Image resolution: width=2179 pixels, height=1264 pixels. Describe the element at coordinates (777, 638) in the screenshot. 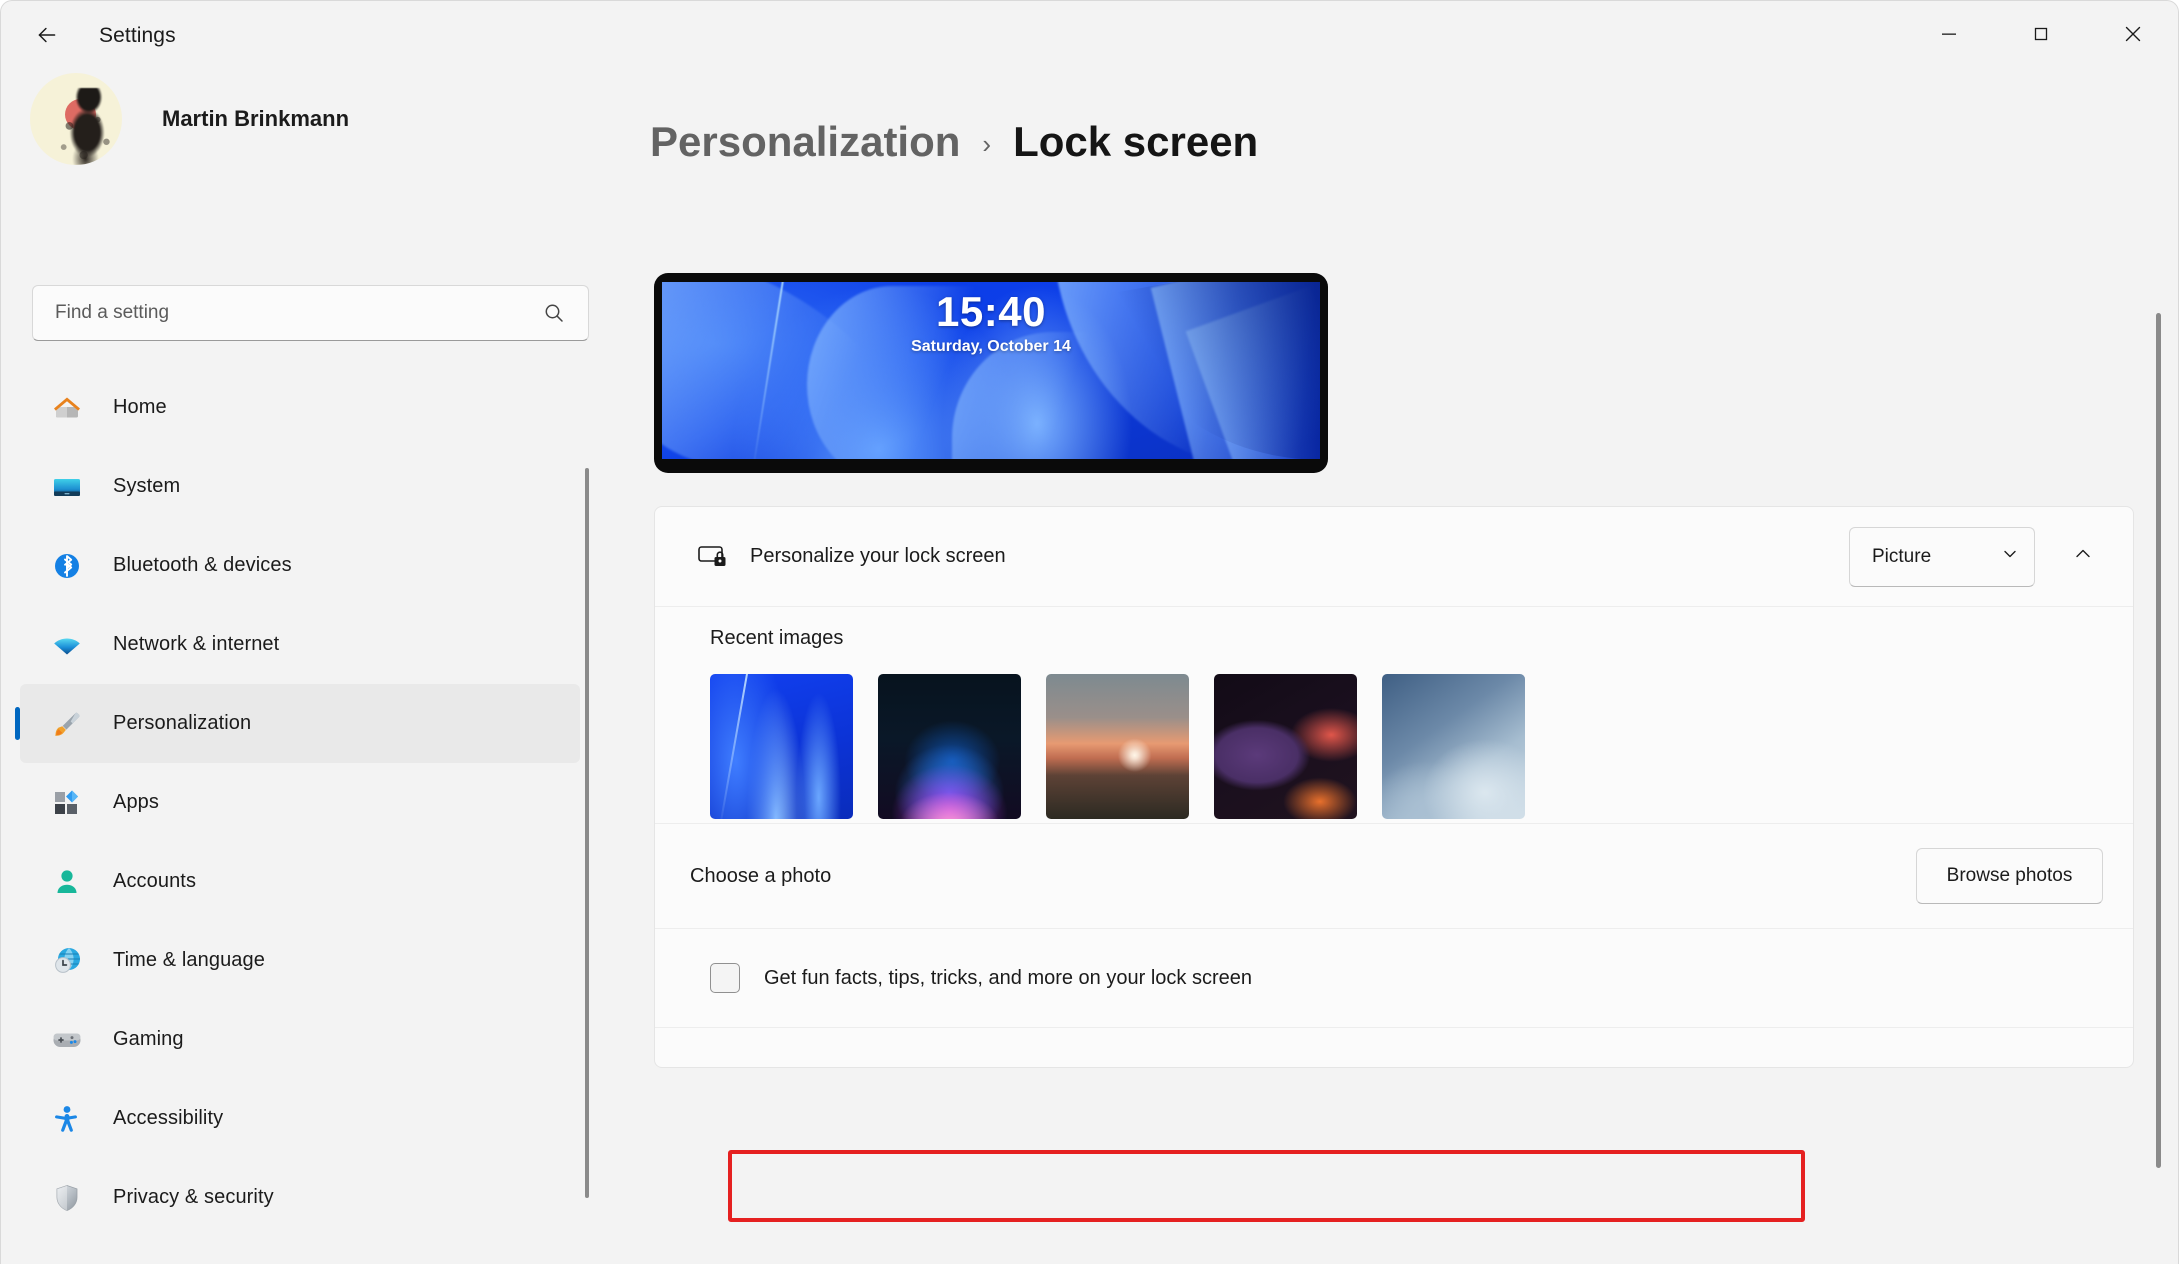

I see `recent-images-label: Recent images` at that location.